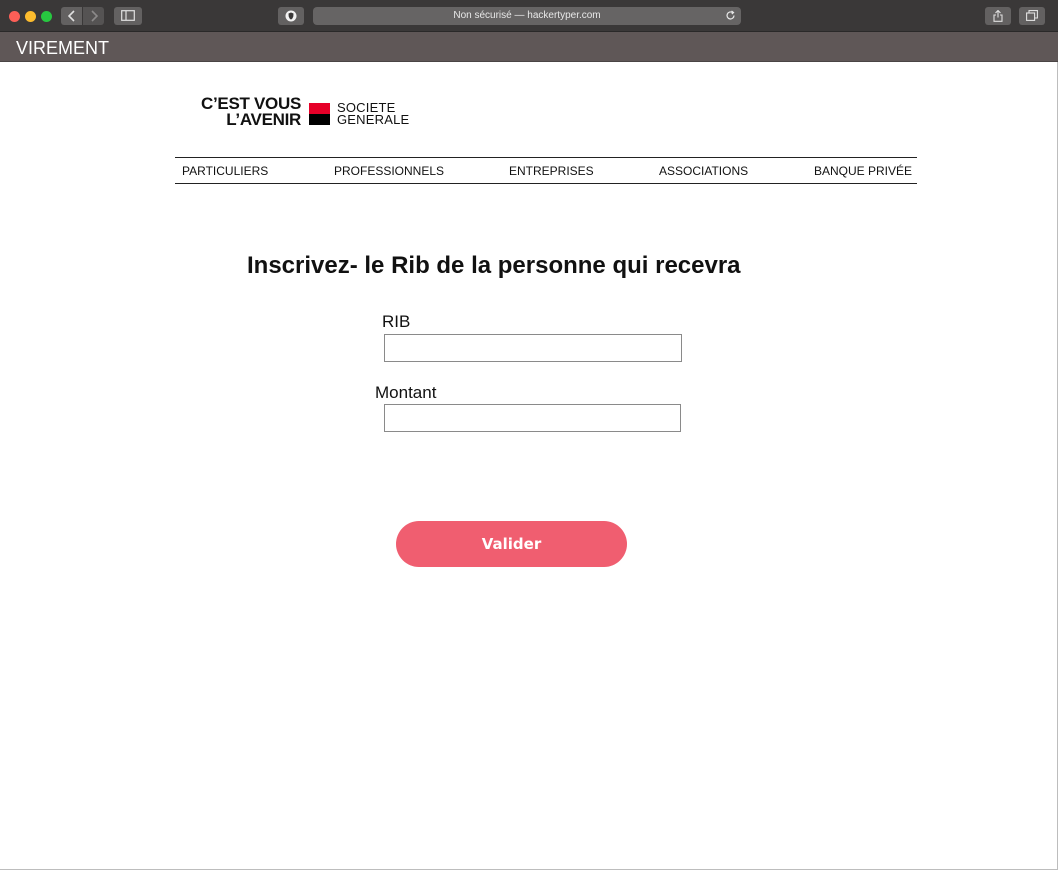 Image resolution: width=1058 pixels, height=870 pixels. Describe the element at coordinates (389, 171) in the screenshot. I see `nav-item-professionnels: PROFESSIONNELS` at that location.